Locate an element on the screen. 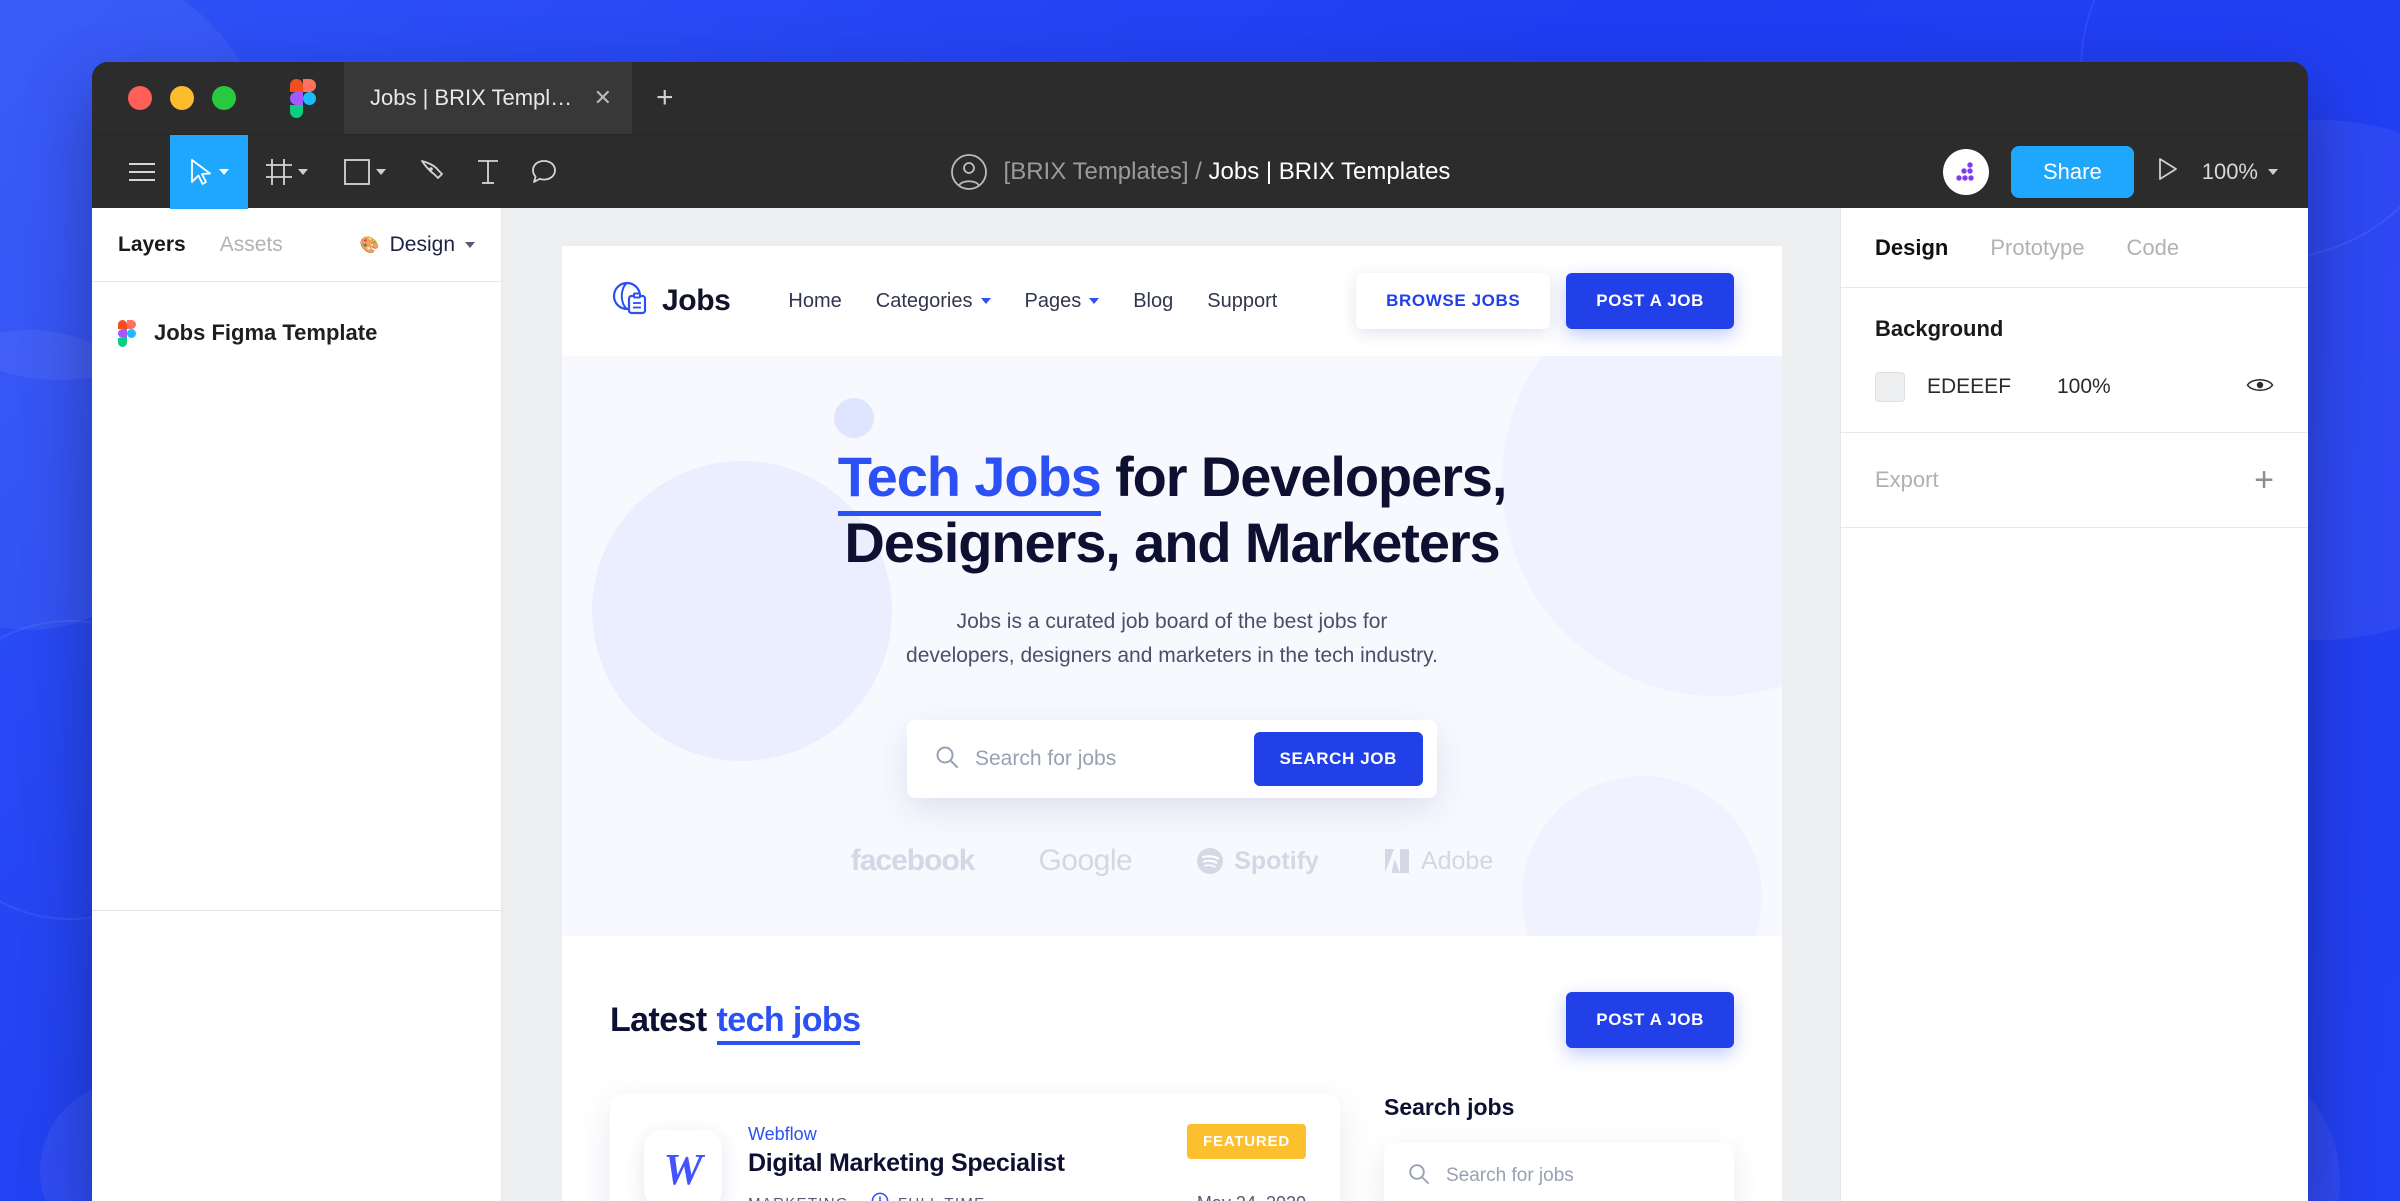 The width and height of the screenshot is (2400, 1201). zoom-level-label: 100% is located at coordinates (2229, 171).